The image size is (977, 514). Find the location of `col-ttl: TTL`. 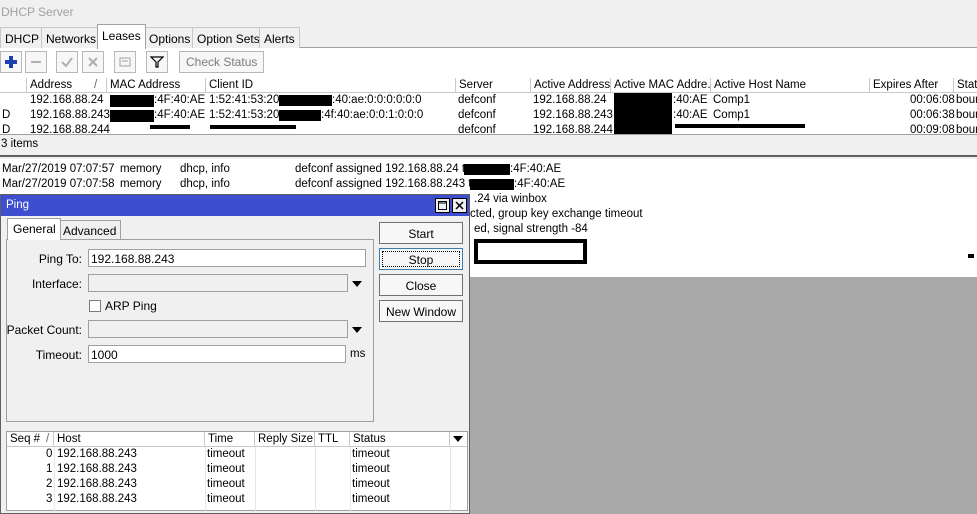

col-ttl: TTL is located at coordinates (332, 439).